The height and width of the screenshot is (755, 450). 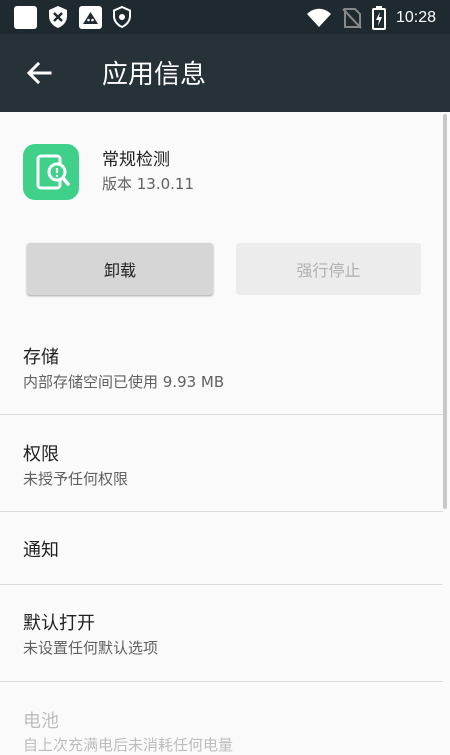 I want to click on shield-x-icon, so click(x=58, y=17).